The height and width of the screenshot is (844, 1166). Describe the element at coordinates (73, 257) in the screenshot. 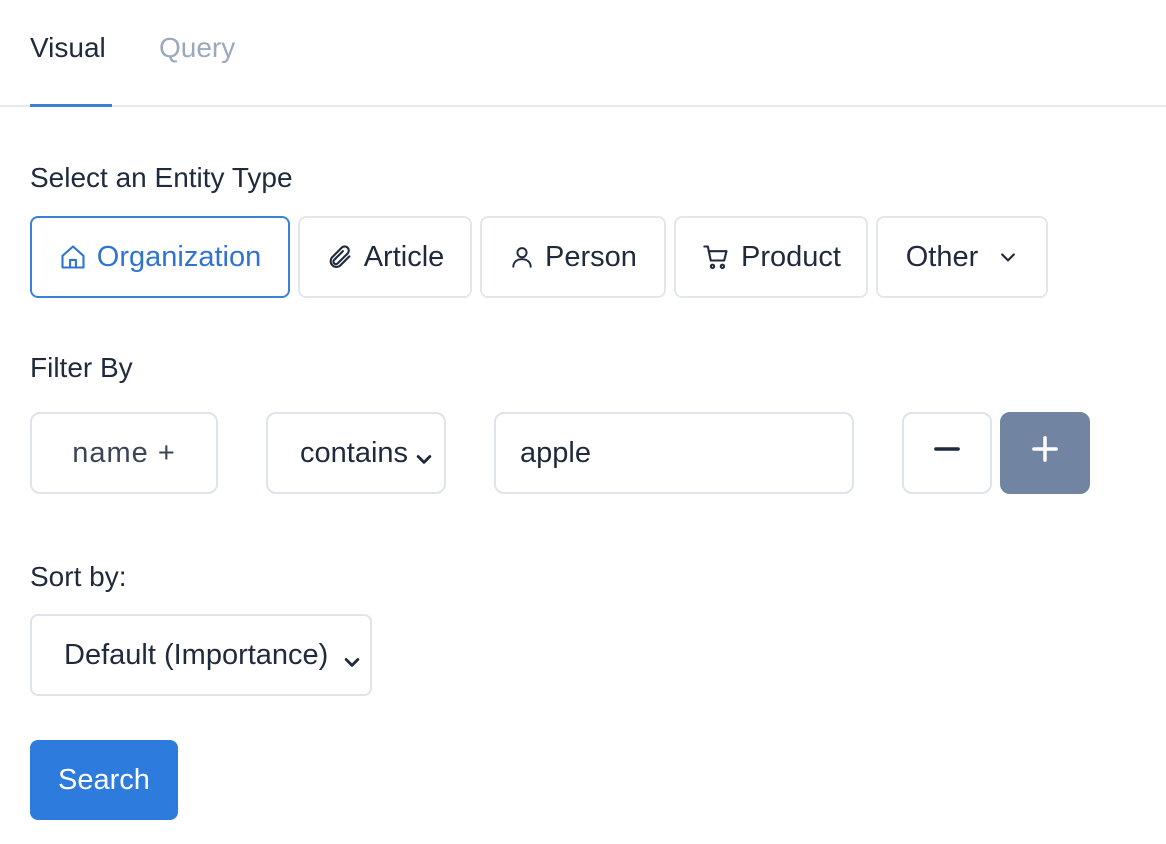

I see `home-icon` at that location.